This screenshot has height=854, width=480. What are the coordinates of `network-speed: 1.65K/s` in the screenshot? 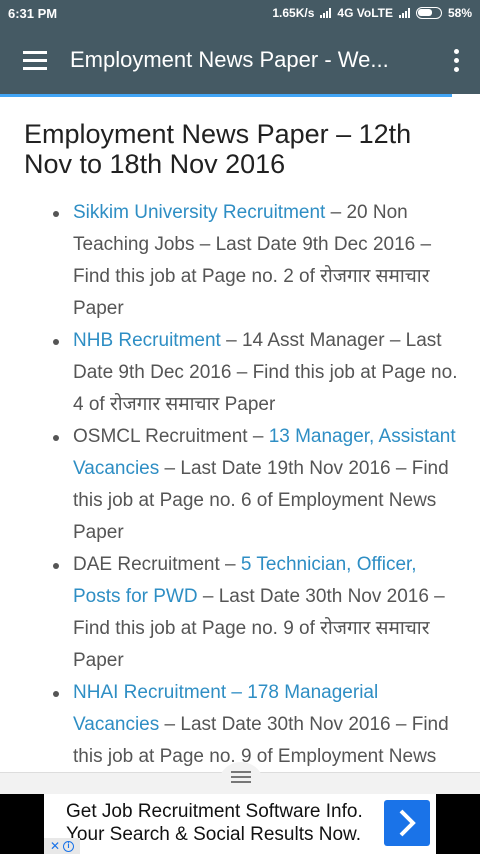 It's located at (293, 13).